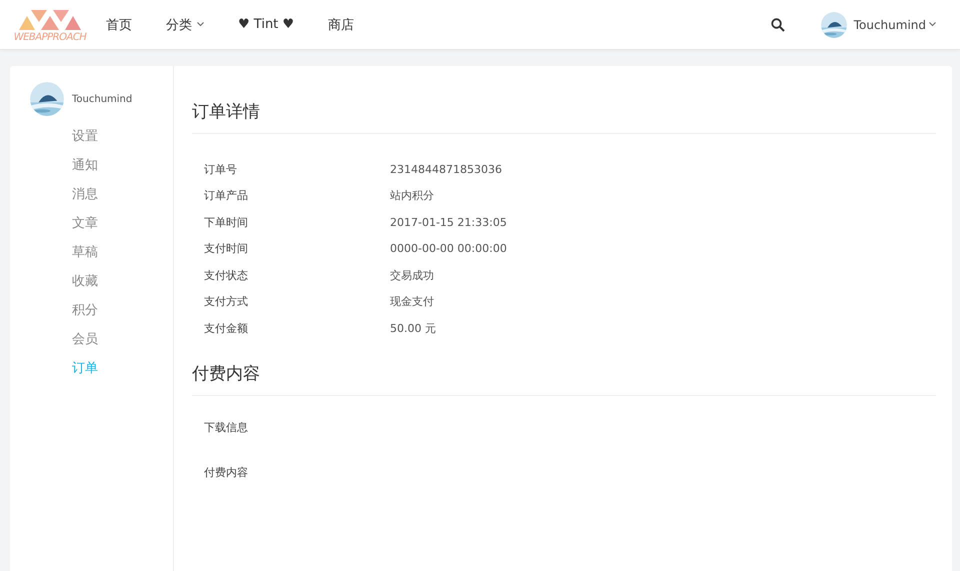 The image size is (960, 571). I want to click on nav-link: ♥ Tint ♥, so click(266, 25).